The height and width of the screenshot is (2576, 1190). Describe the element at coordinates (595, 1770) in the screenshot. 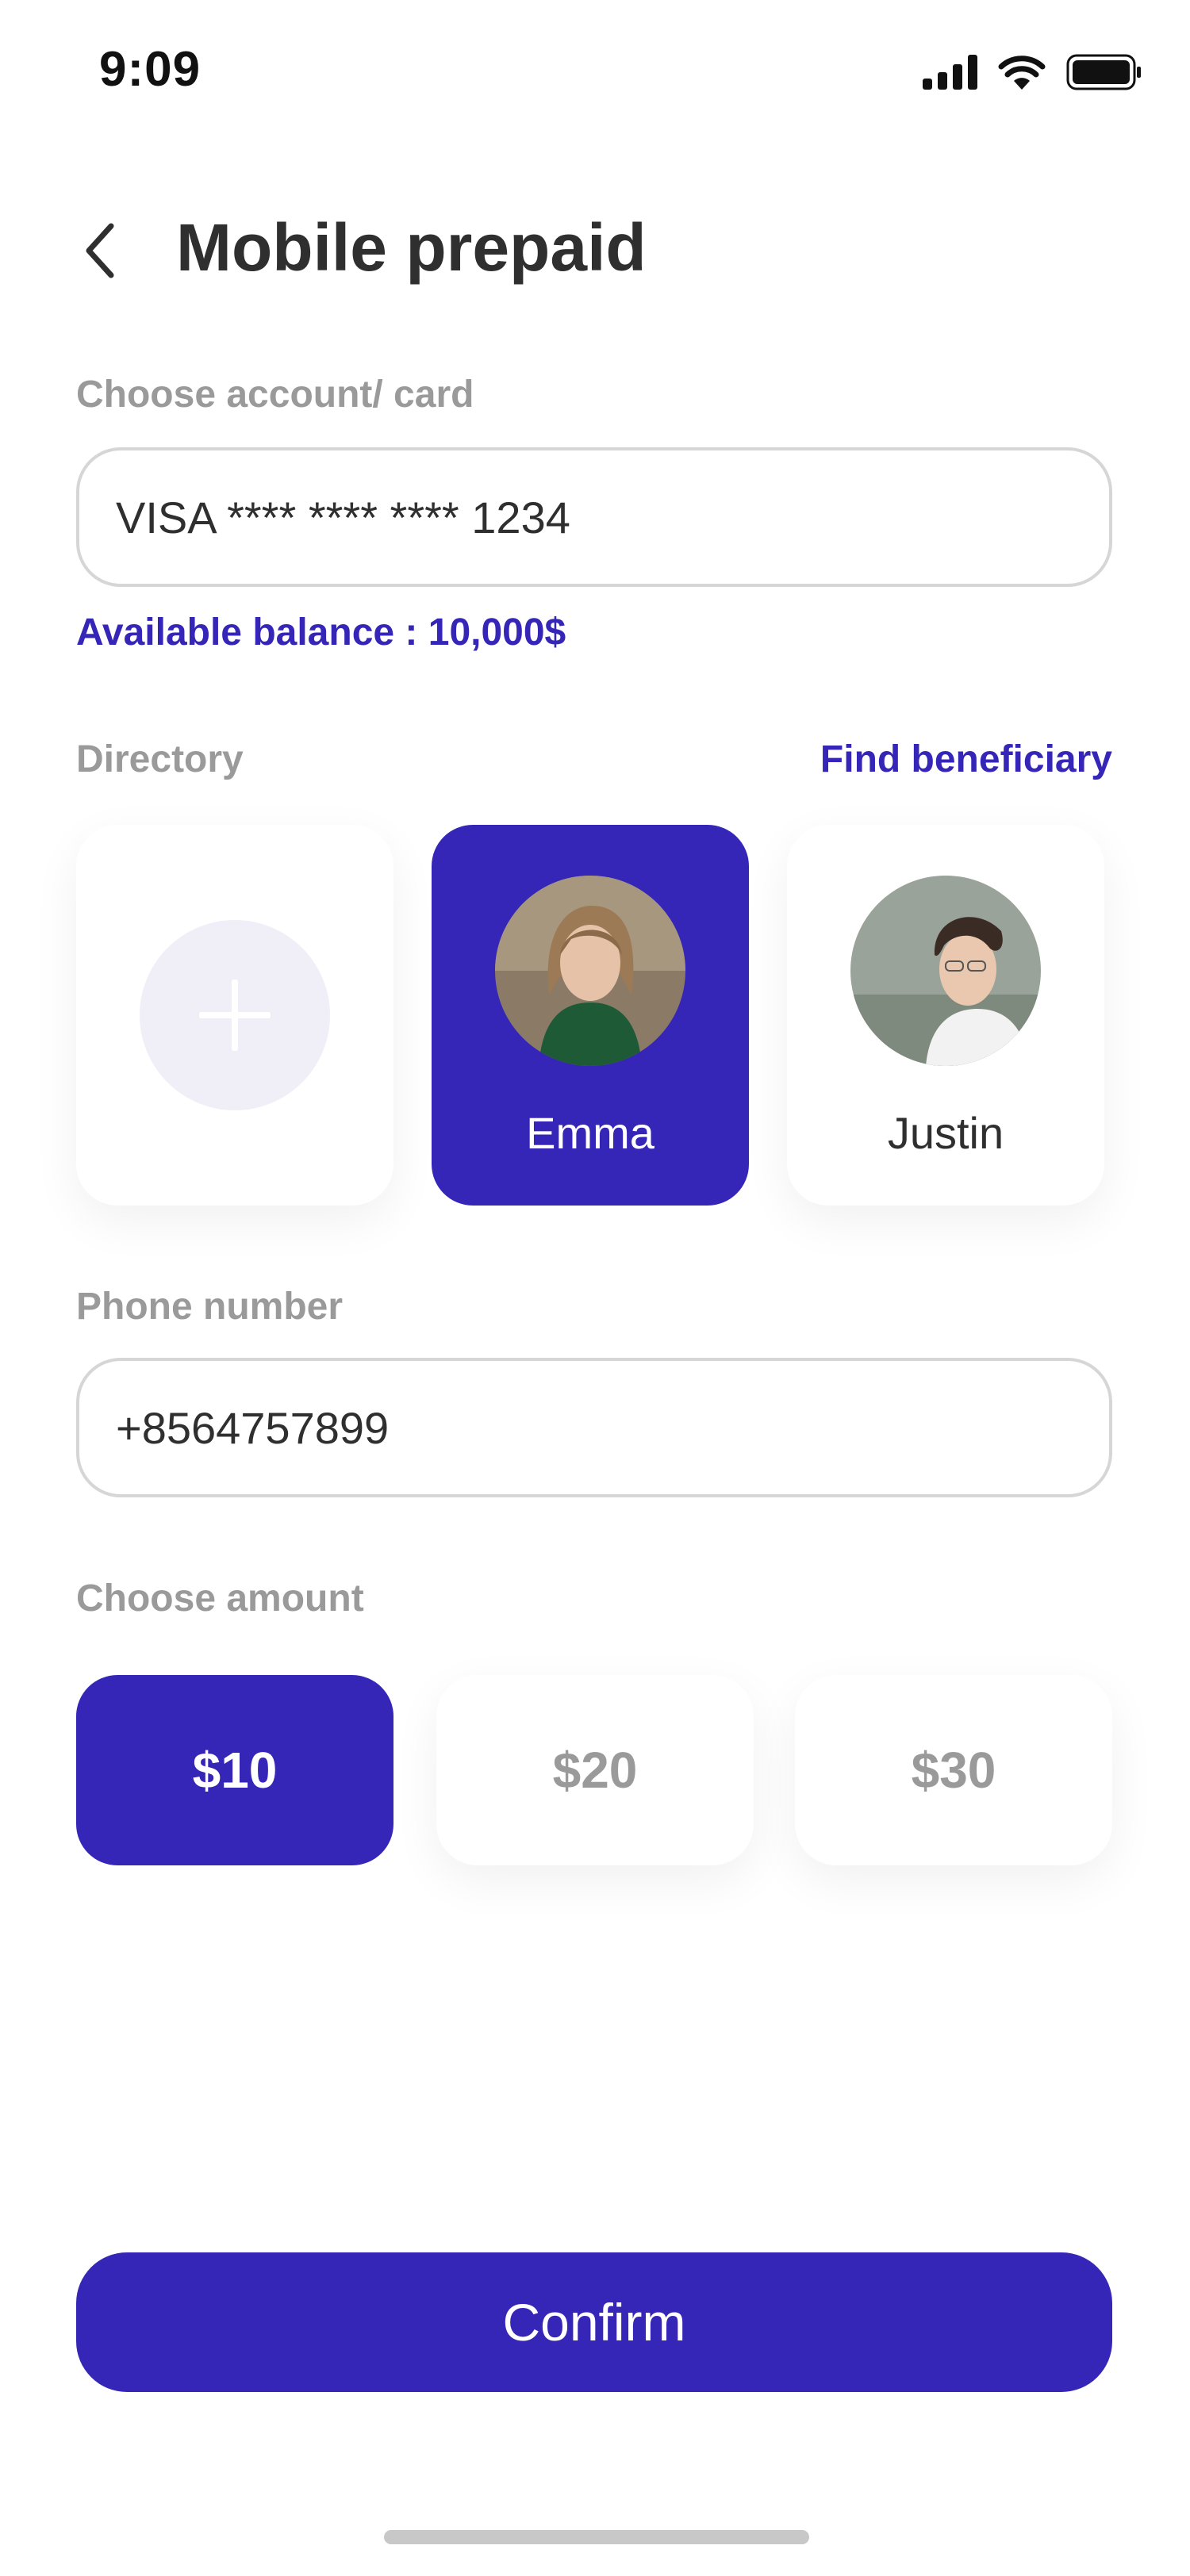

I see `amount-option-20: $20` at that location.